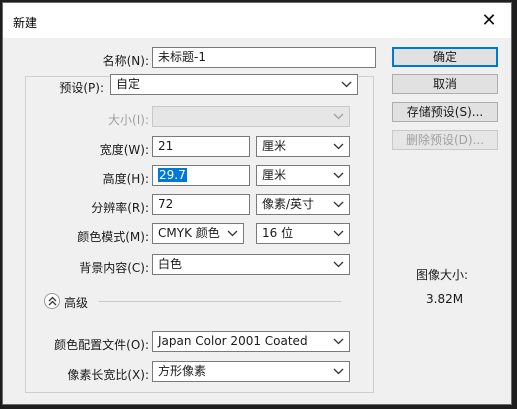  I want to click on image-size-label: 图像大小:, so click(442, 275).